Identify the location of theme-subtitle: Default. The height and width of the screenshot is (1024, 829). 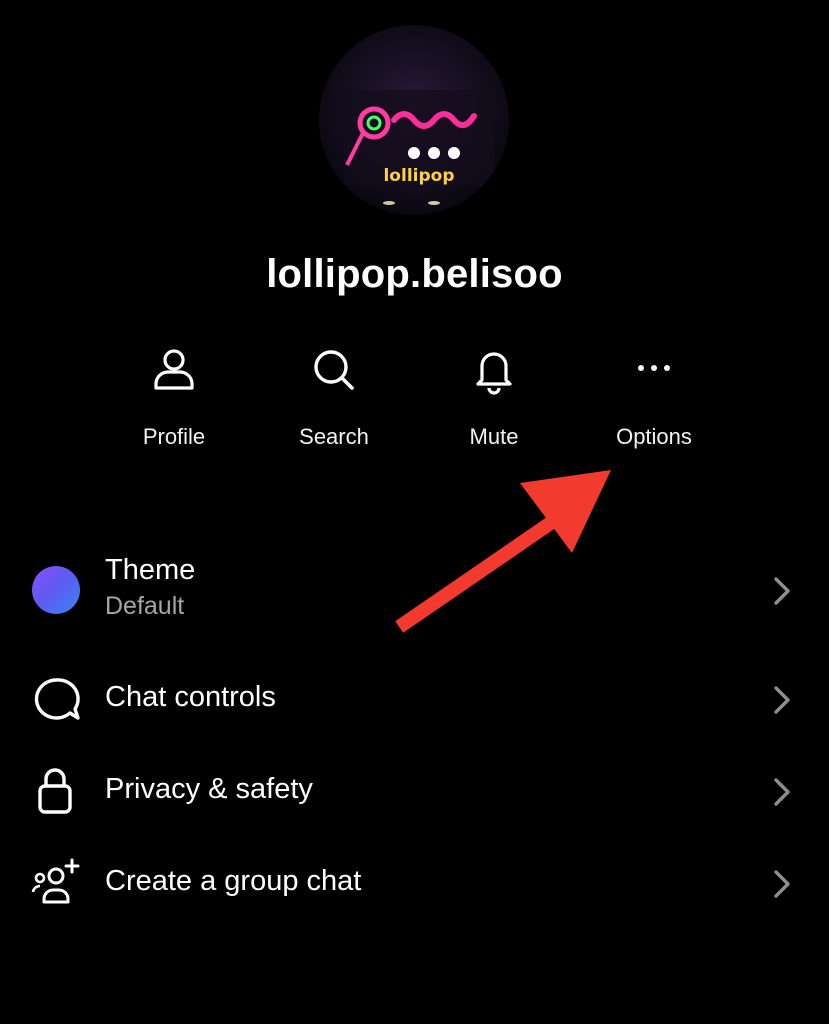
(145, 606).